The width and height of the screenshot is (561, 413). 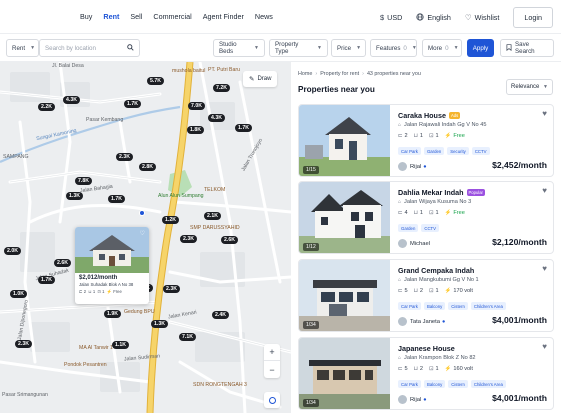 What do you see at coordinates (239, 48) in the screenshot?
I see `studio-beds-dropdown: Studio Beds ▼` at bounding box center [239, 48].